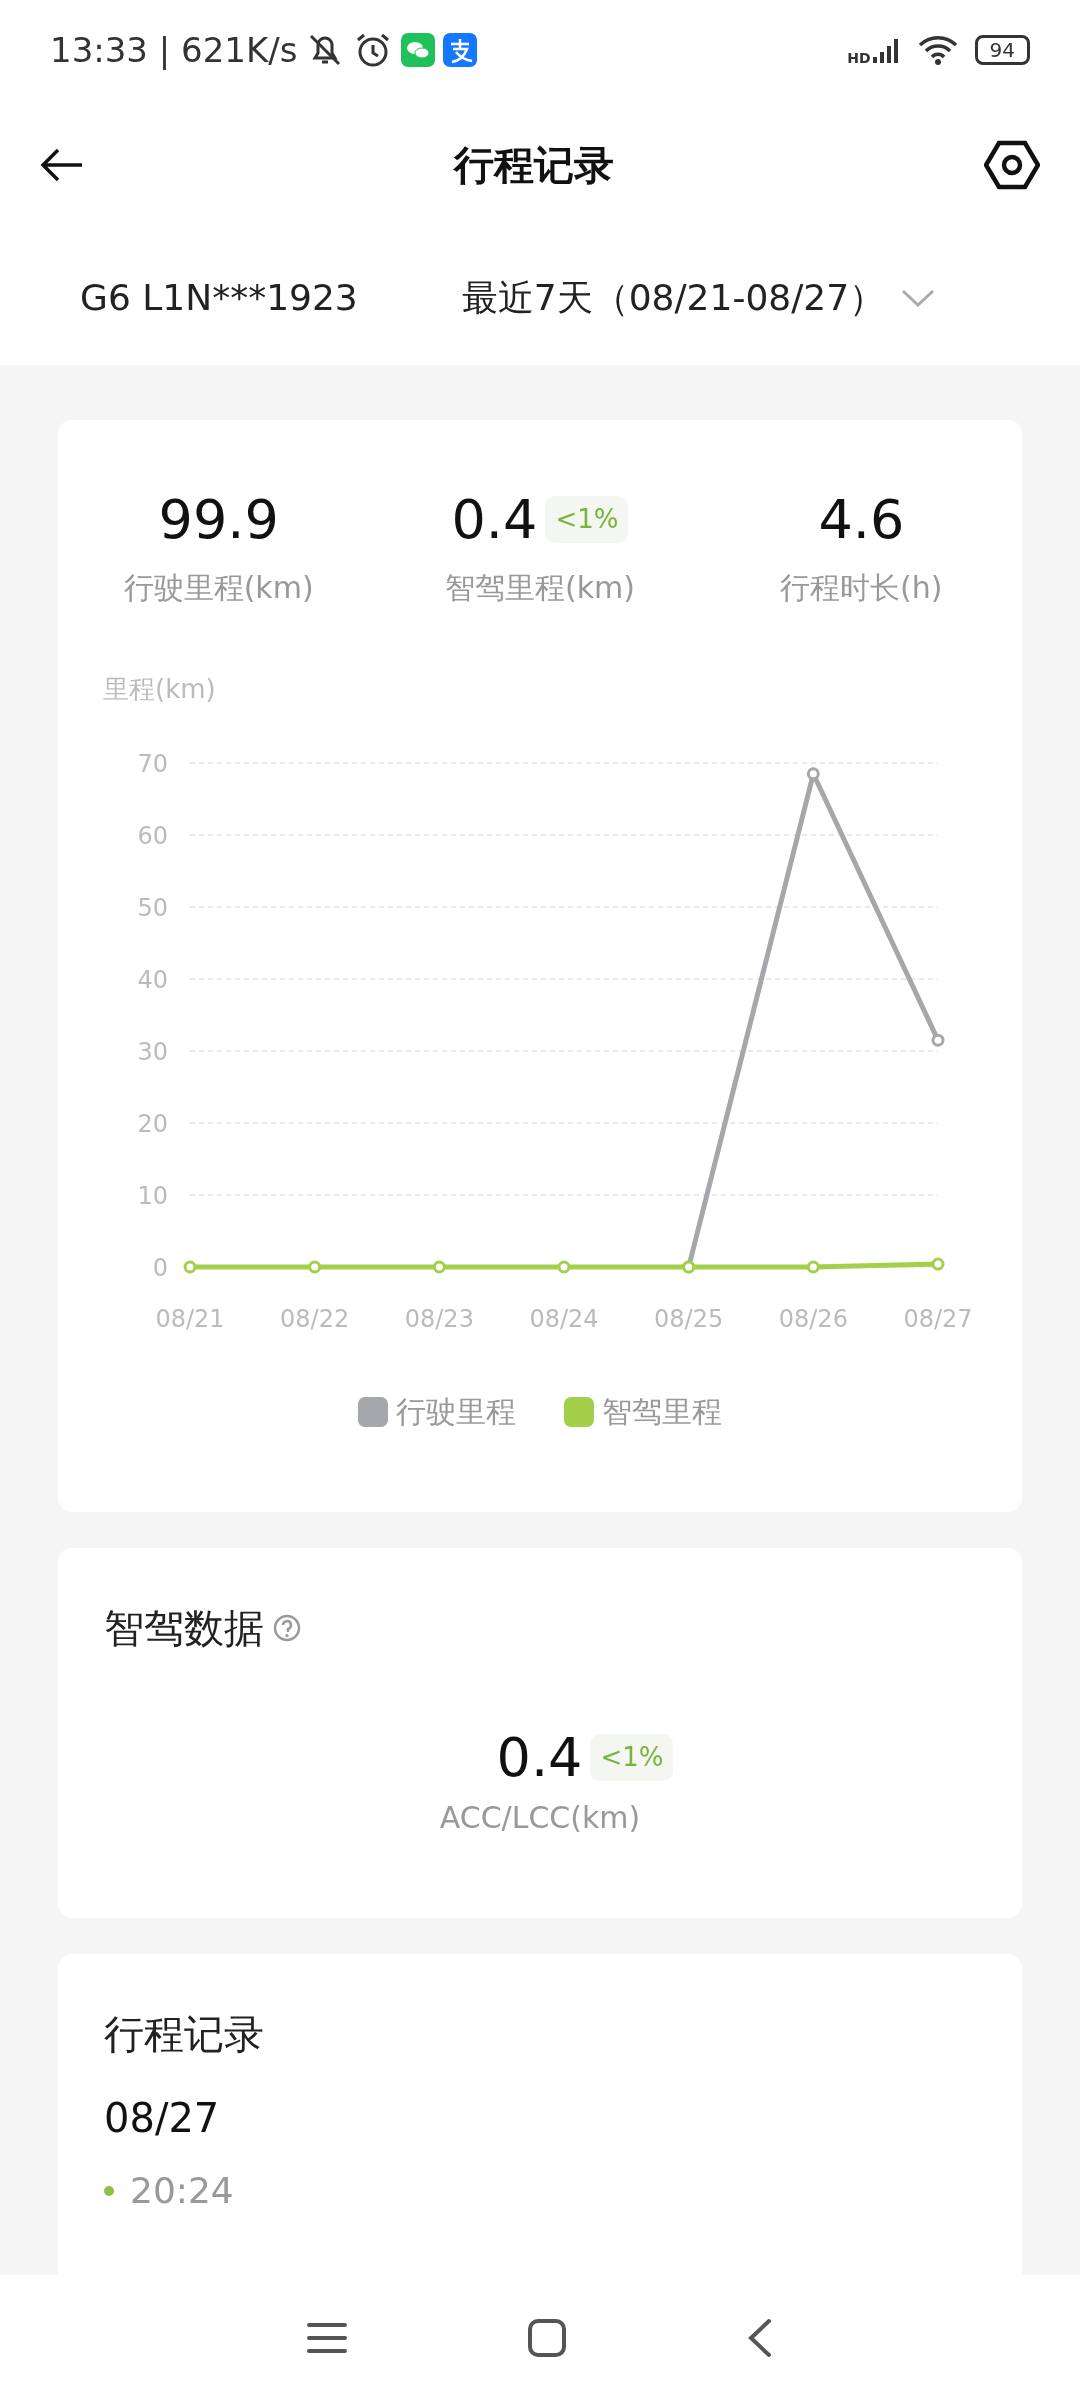  What do you see at coordinates (327, 2337) in the screenshot?
I see `menu-icon` at bounding box center [327, 2337].